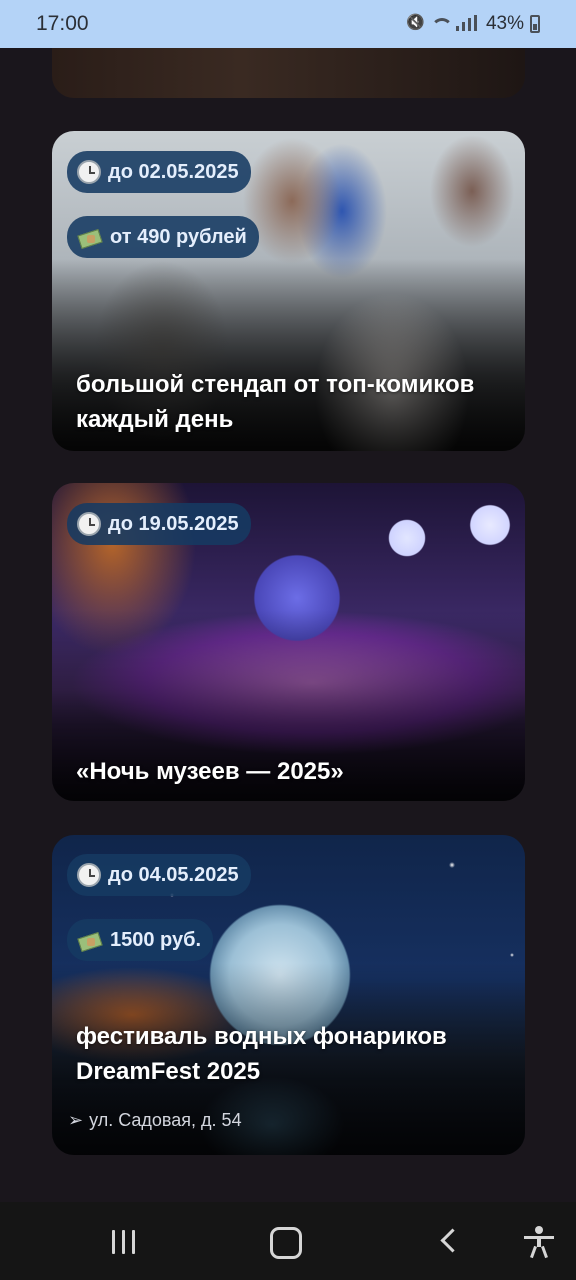  I want to click on date-badge: до 19.05.2025, so click(159, 524).